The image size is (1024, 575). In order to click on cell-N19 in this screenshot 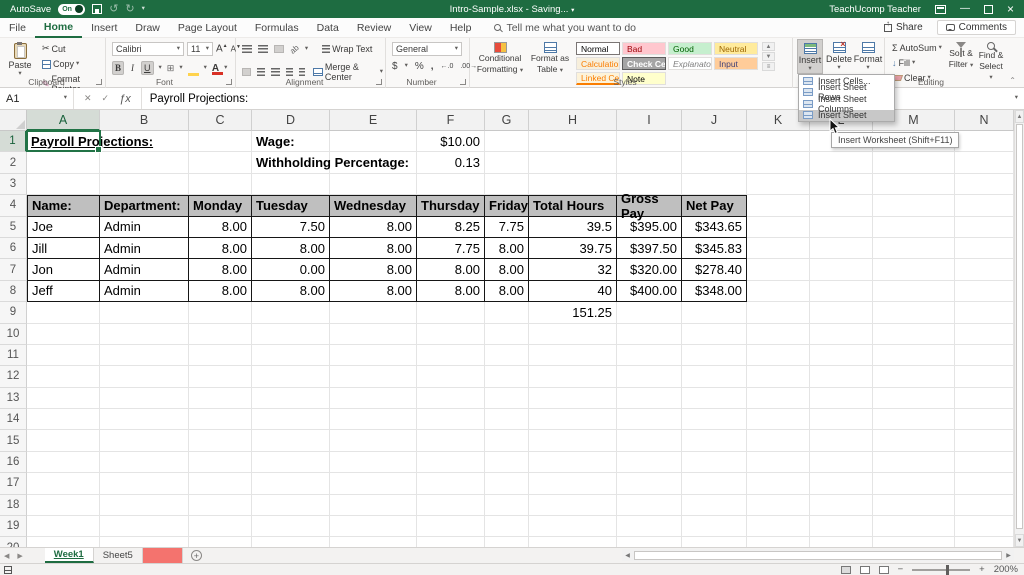, I will do `click(984, 527)`.